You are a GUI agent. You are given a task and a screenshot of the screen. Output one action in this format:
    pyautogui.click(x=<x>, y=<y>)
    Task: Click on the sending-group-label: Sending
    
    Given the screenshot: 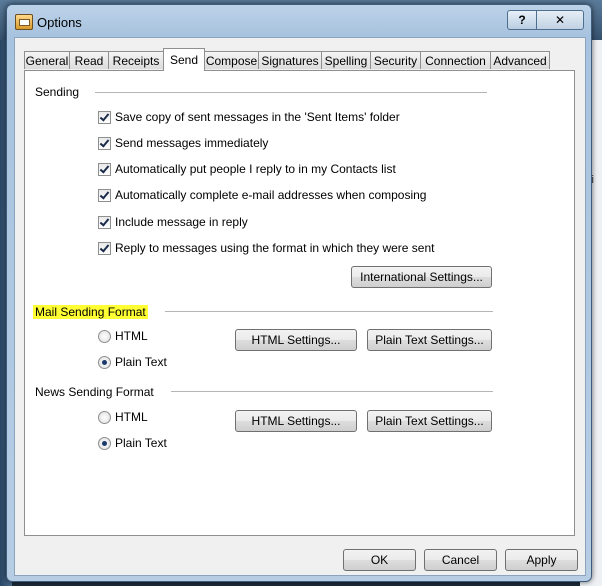 What is the action you would take?
    pyautogui.click(x=57, y=92)
    